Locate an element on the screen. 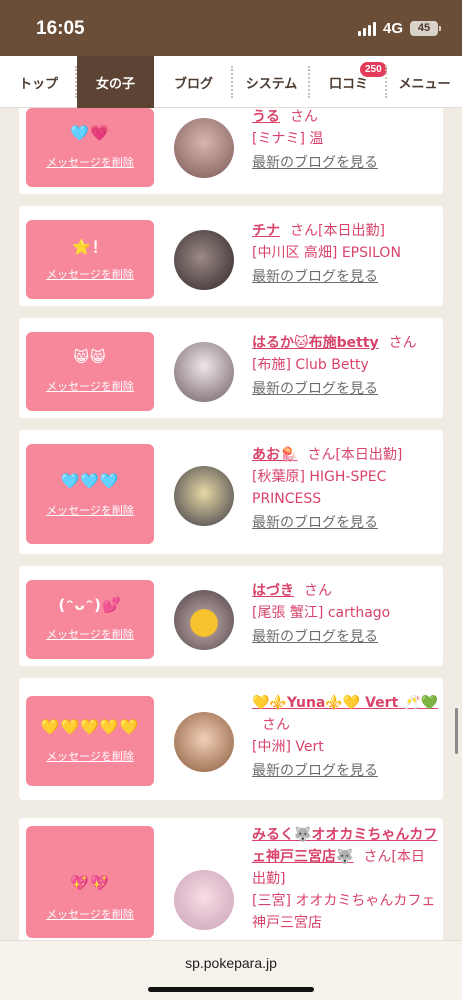 The height and width of the screenshot is (1000, 462). home-indicator is located at coordinates (231, 989).